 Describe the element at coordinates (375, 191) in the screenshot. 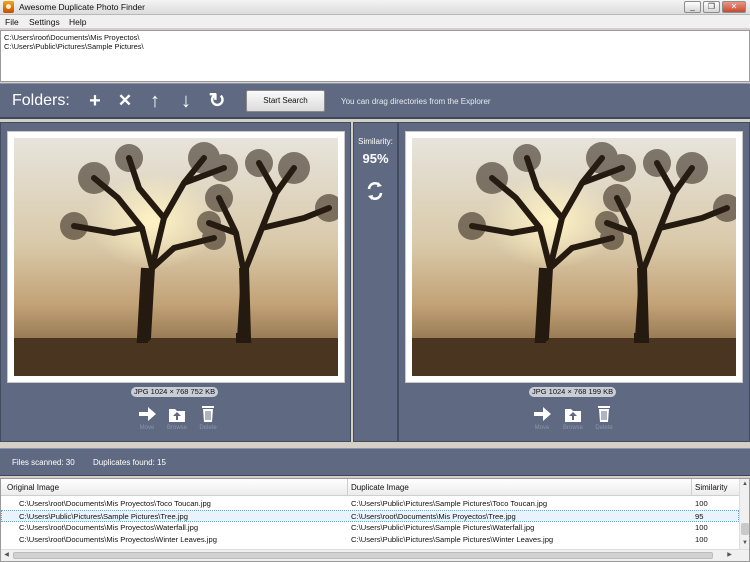

I see `swap-icon` at that location.